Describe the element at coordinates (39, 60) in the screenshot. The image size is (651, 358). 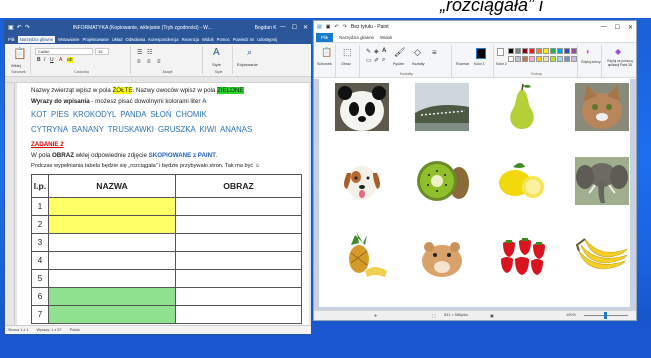
I see `bold-icon: B` at that location.